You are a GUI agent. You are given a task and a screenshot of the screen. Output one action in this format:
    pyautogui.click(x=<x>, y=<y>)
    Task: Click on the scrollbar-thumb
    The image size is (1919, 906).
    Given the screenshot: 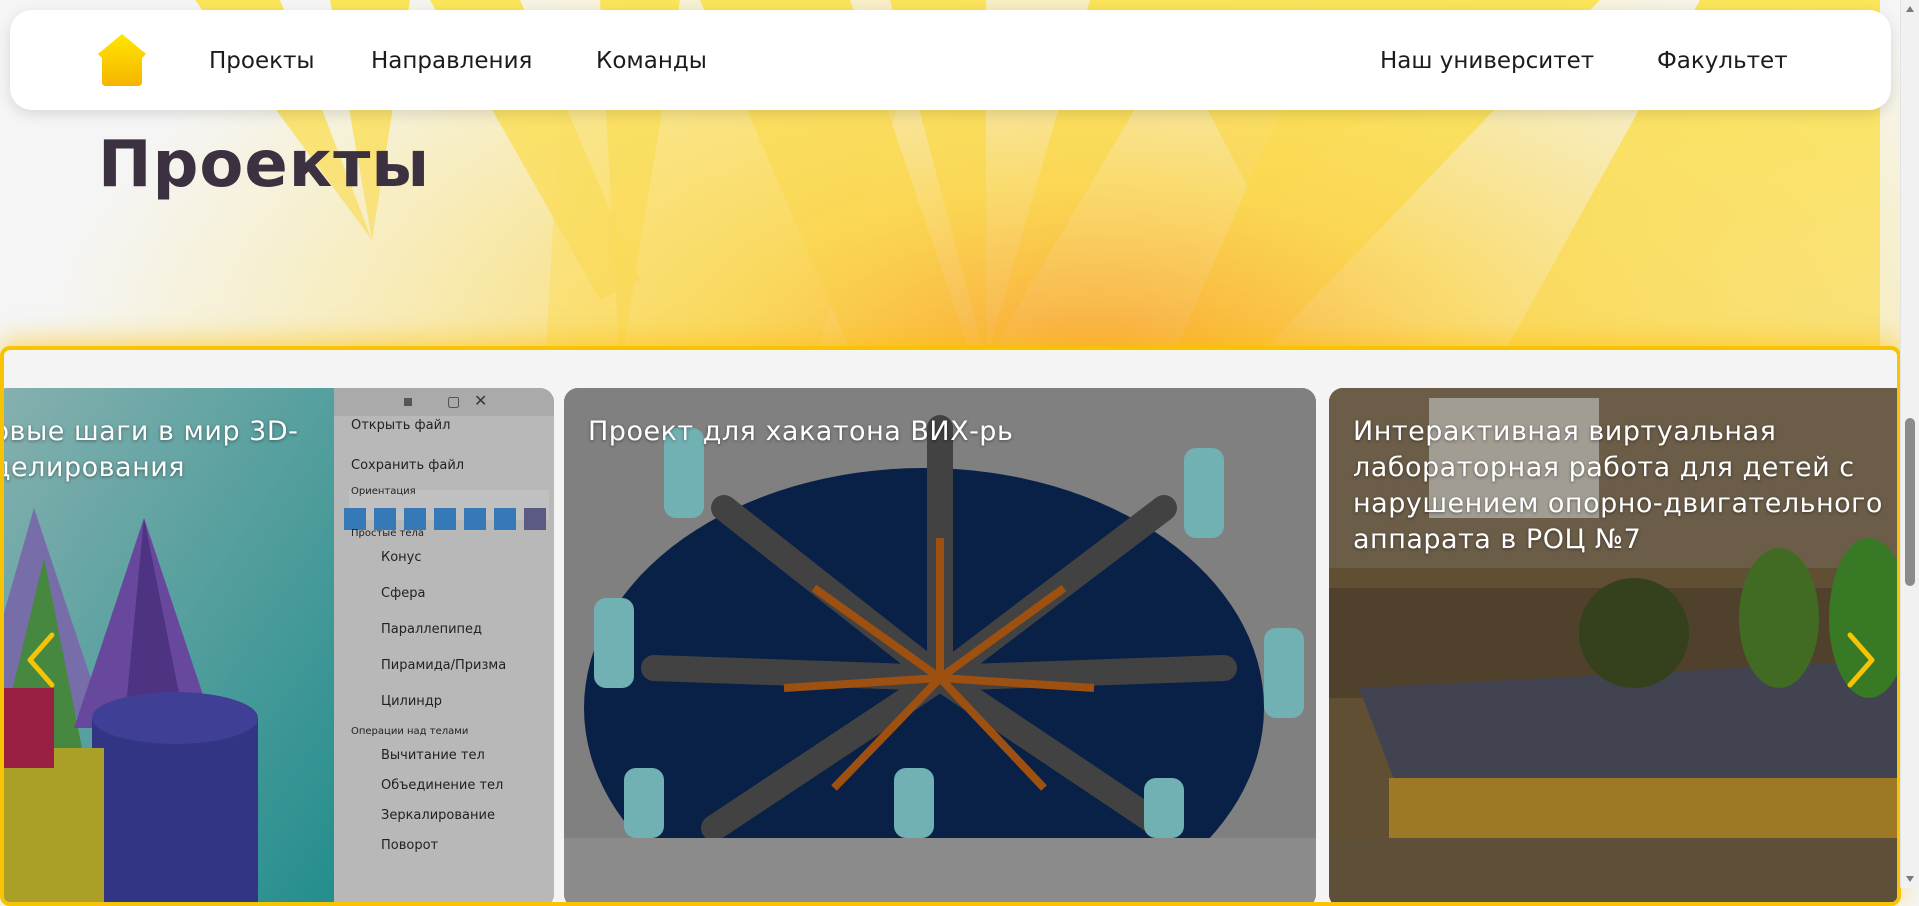 What is the action you would take?
    pyautogui.click(x=1910, y=502)
    